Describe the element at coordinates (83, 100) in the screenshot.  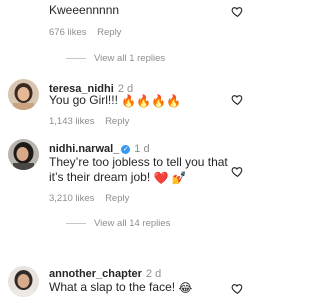
I see `comment-text-content: You go Girl!!!` at that location.